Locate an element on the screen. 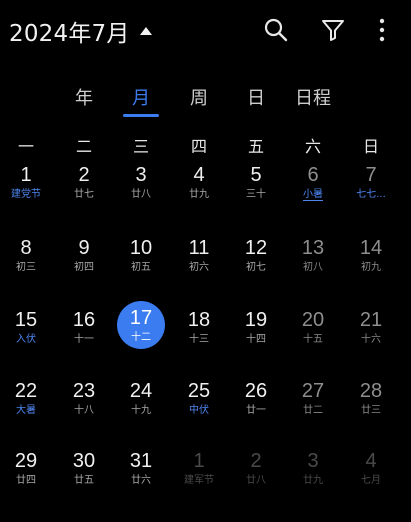 This screenshot has width=411, height=522. day-cell: 8 初三 is located at coordinates (27, 263).